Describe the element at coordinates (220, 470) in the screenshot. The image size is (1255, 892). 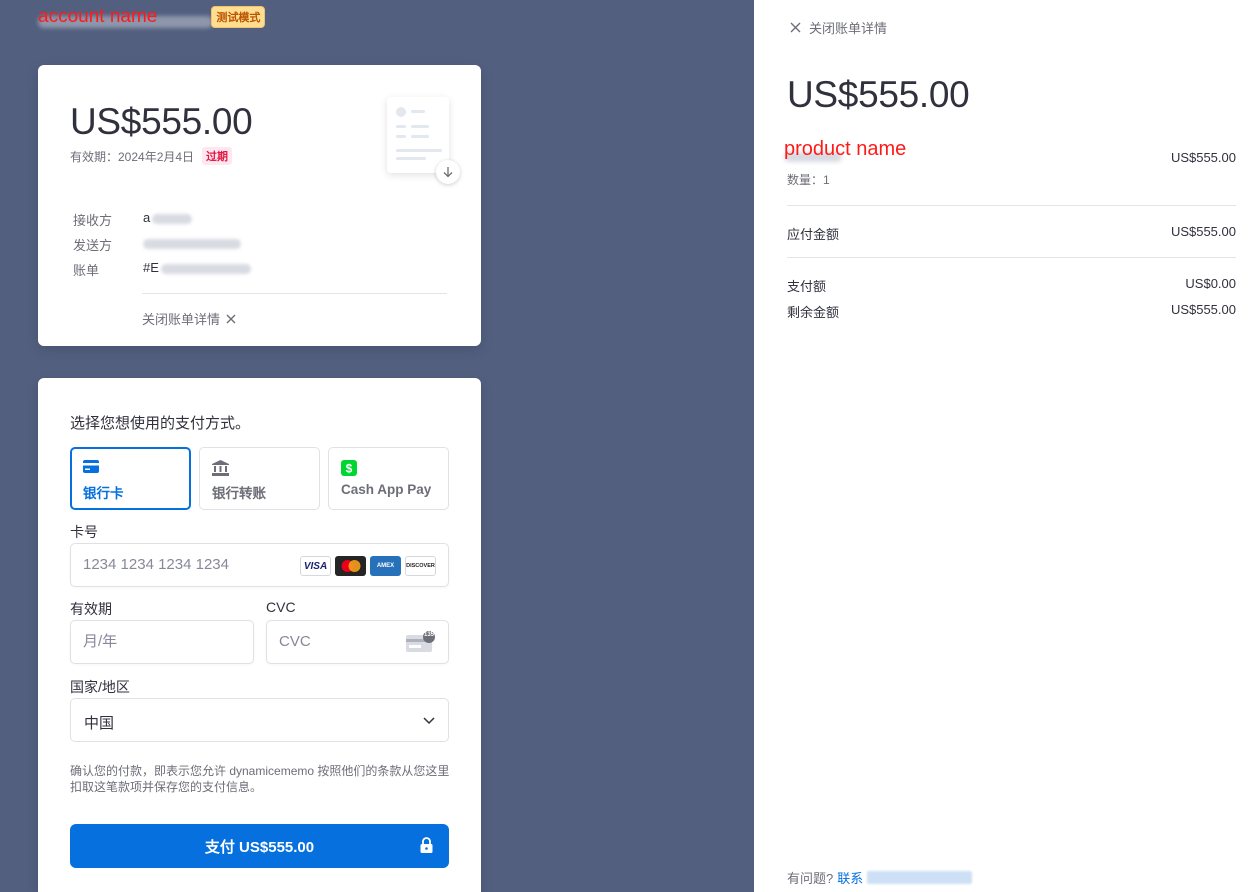
I see `bank-icon` at that location.